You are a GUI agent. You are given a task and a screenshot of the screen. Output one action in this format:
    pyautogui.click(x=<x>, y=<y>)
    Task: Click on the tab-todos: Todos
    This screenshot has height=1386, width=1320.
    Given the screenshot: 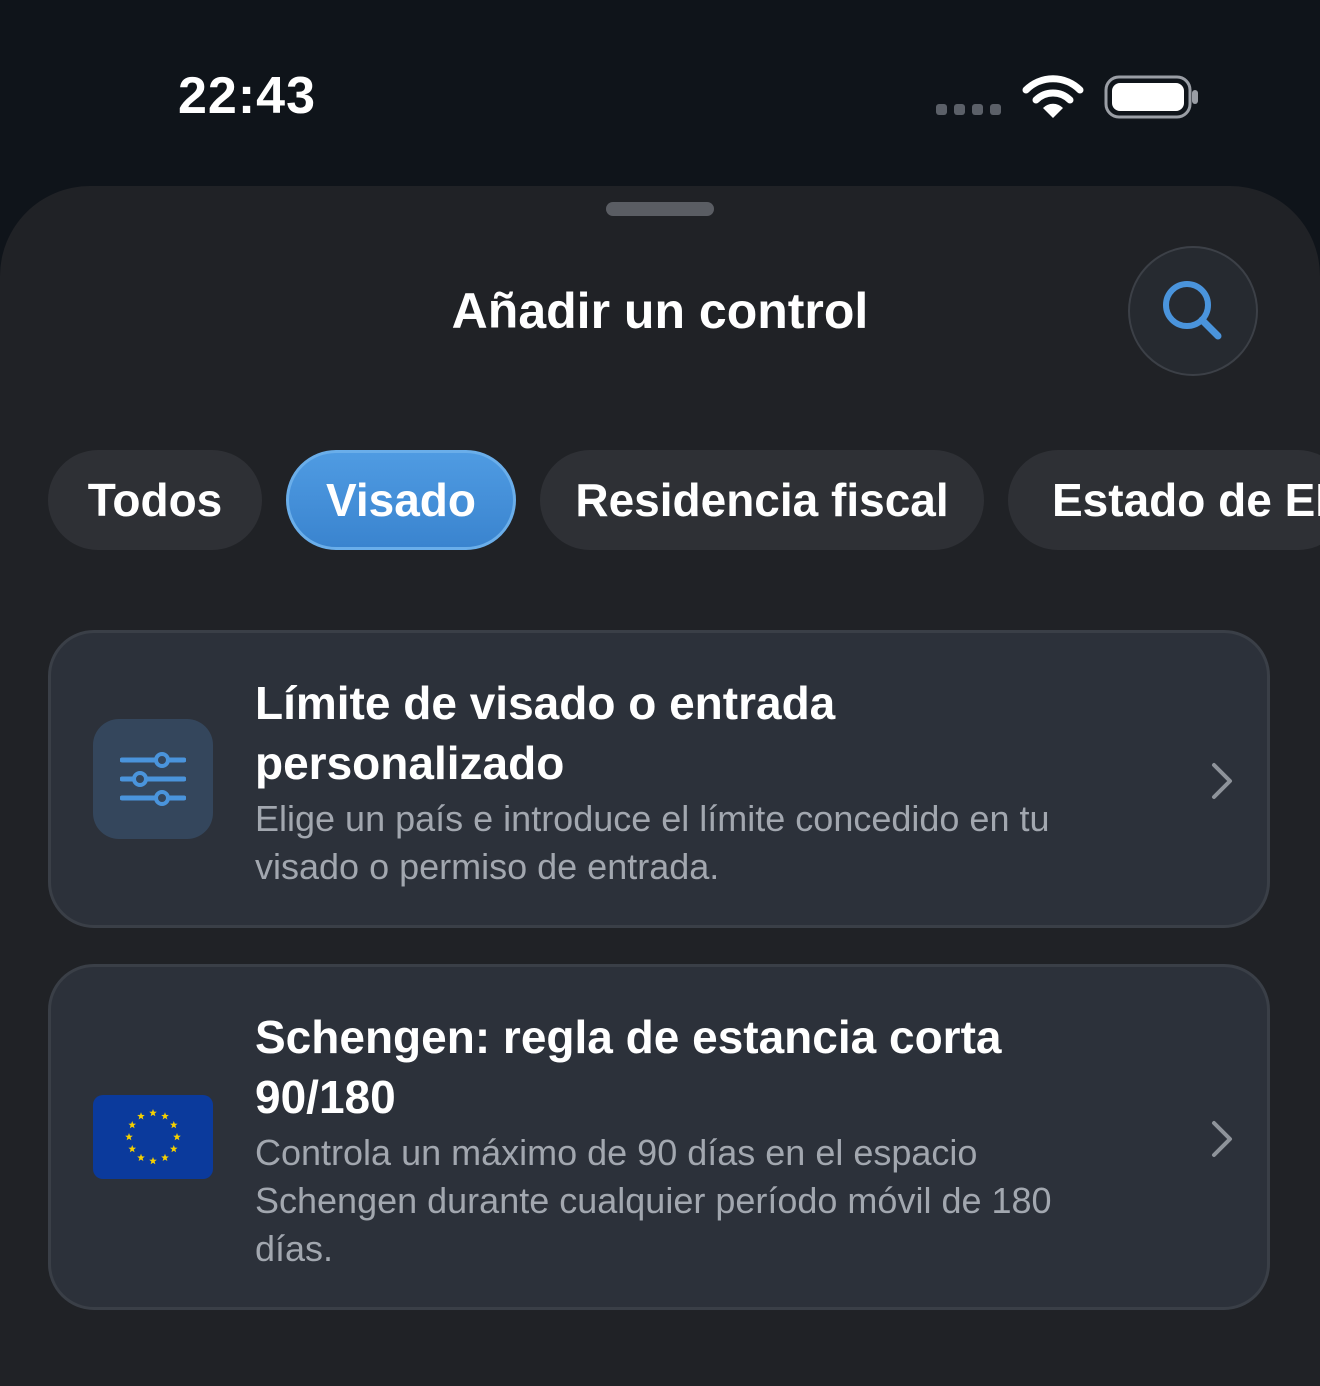 What is the action you would take?
    pyautogui.click(x=155, y=500)
    